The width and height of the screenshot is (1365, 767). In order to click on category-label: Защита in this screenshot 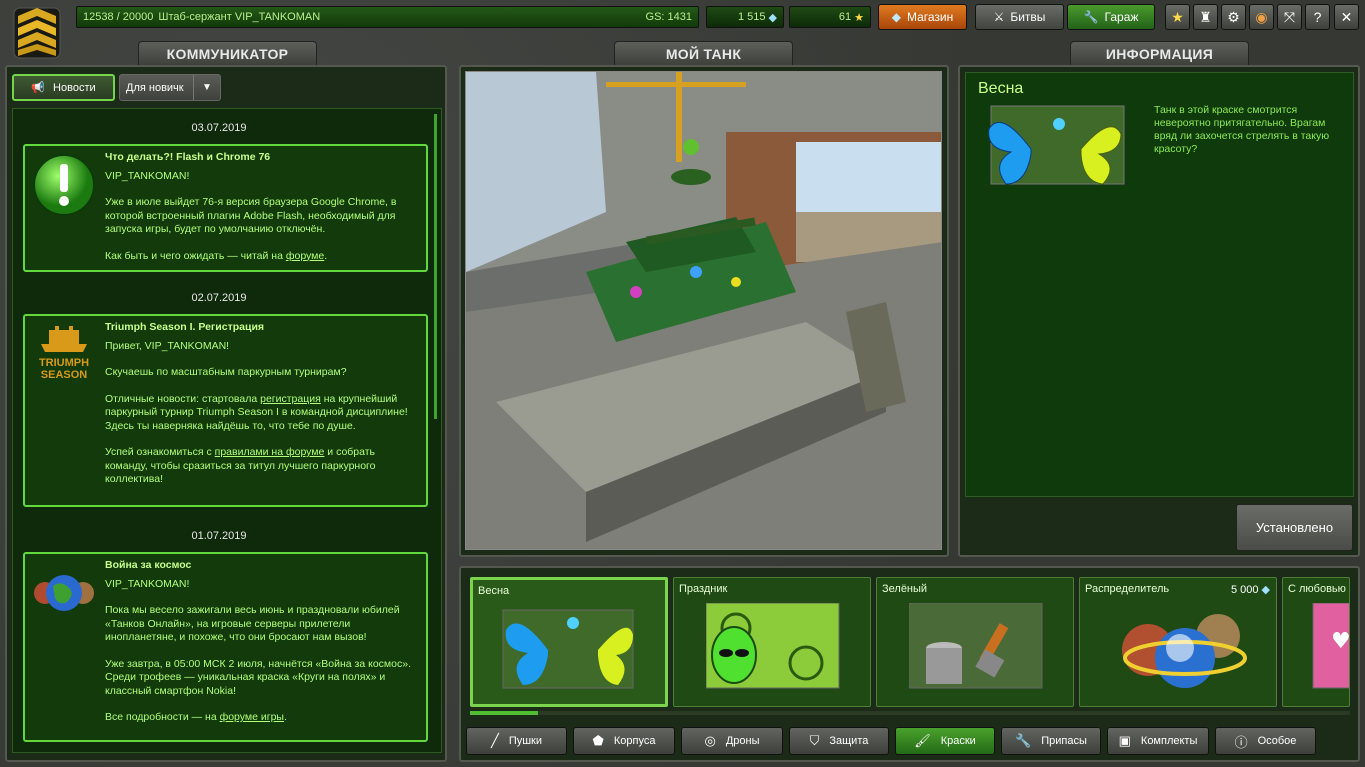, I will do `click(849, 741)`.